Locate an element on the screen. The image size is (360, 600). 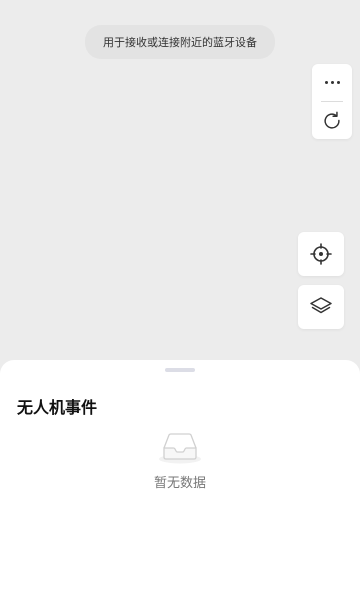
more-button is located at coordinates (332, 82).